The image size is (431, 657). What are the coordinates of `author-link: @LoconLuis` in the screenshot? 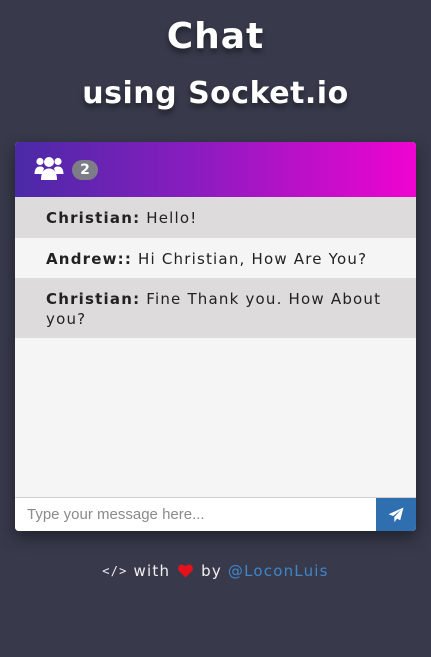 It's located at (278, 571).